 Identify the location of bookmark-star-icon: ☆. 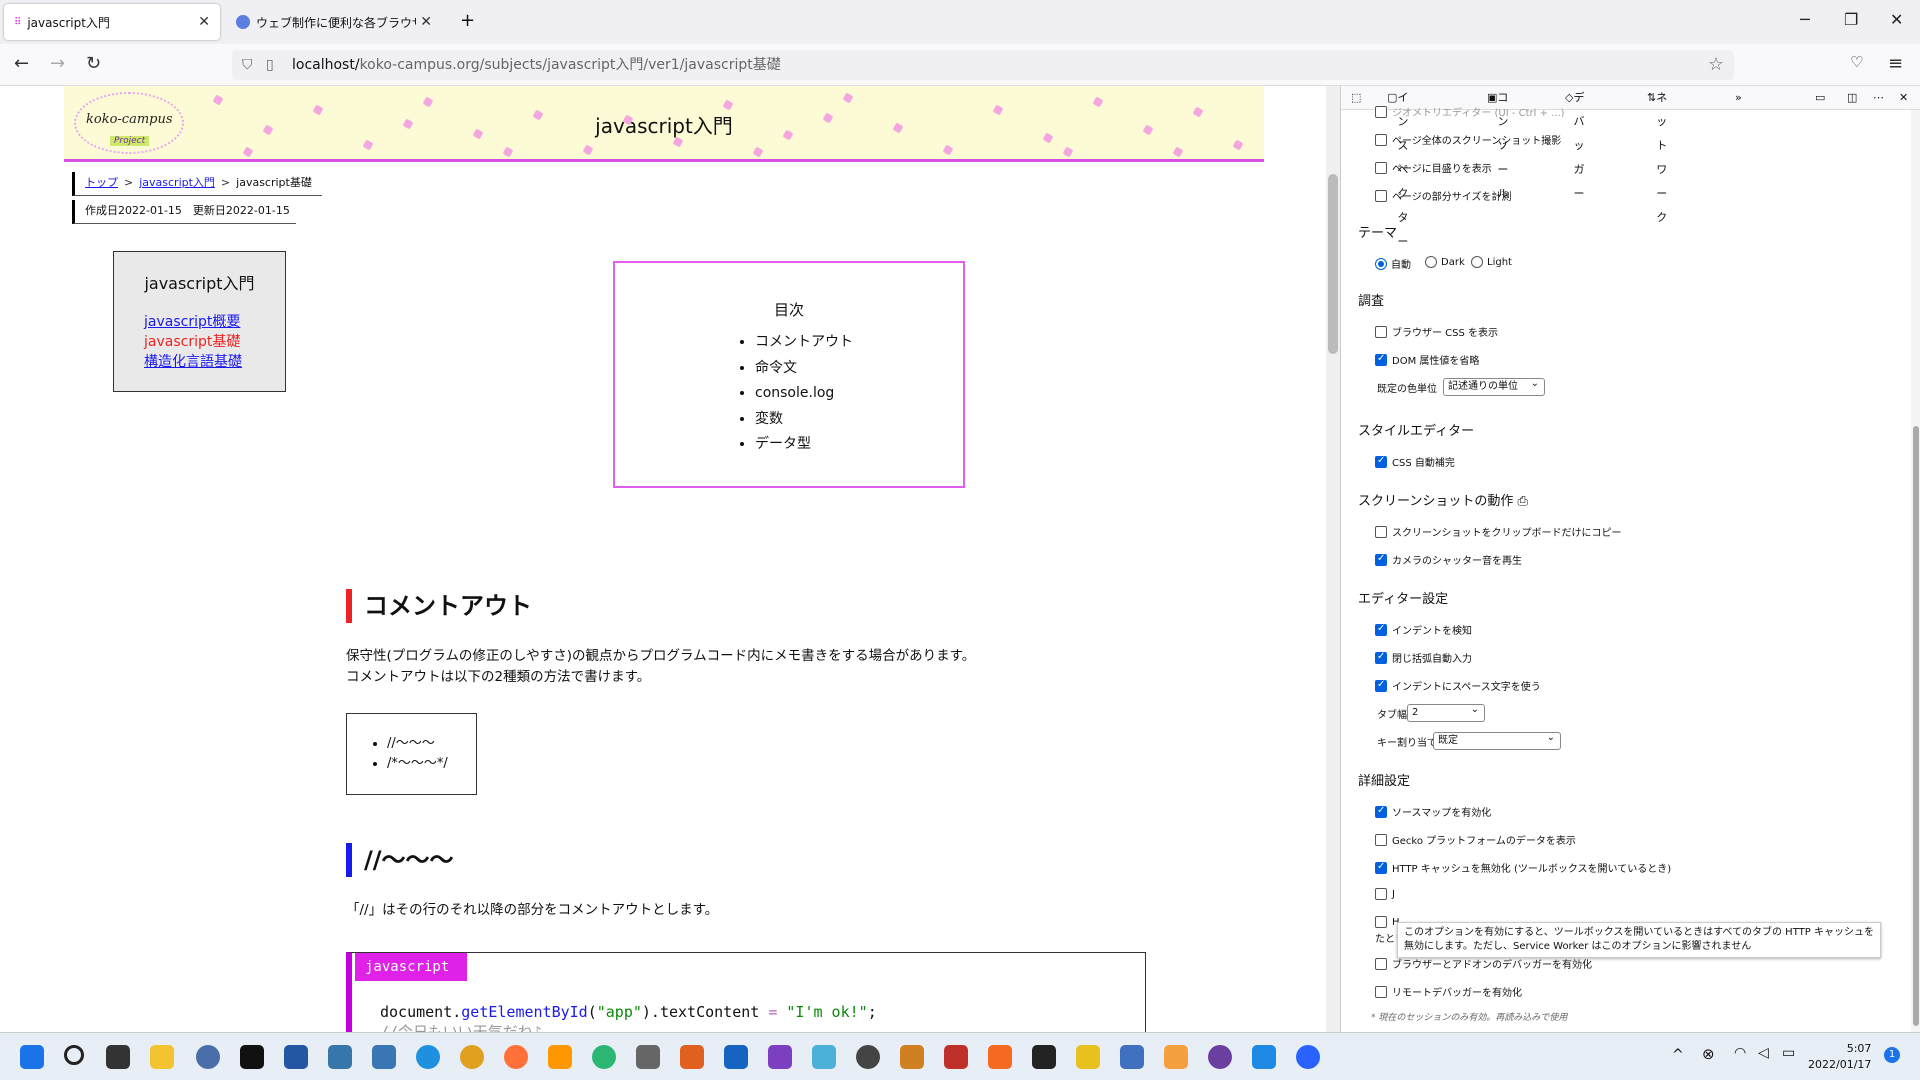
(1716, 65).